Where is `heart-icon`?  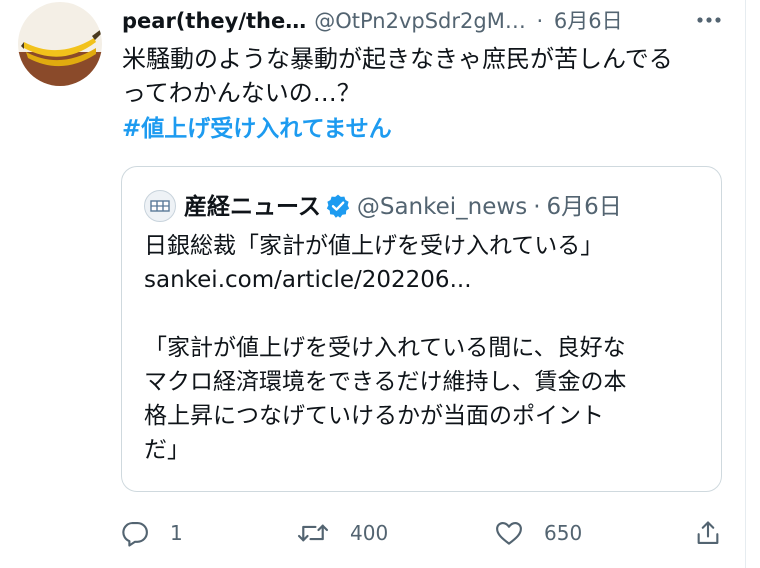
heart-icon is located at coordinates (509, 533).